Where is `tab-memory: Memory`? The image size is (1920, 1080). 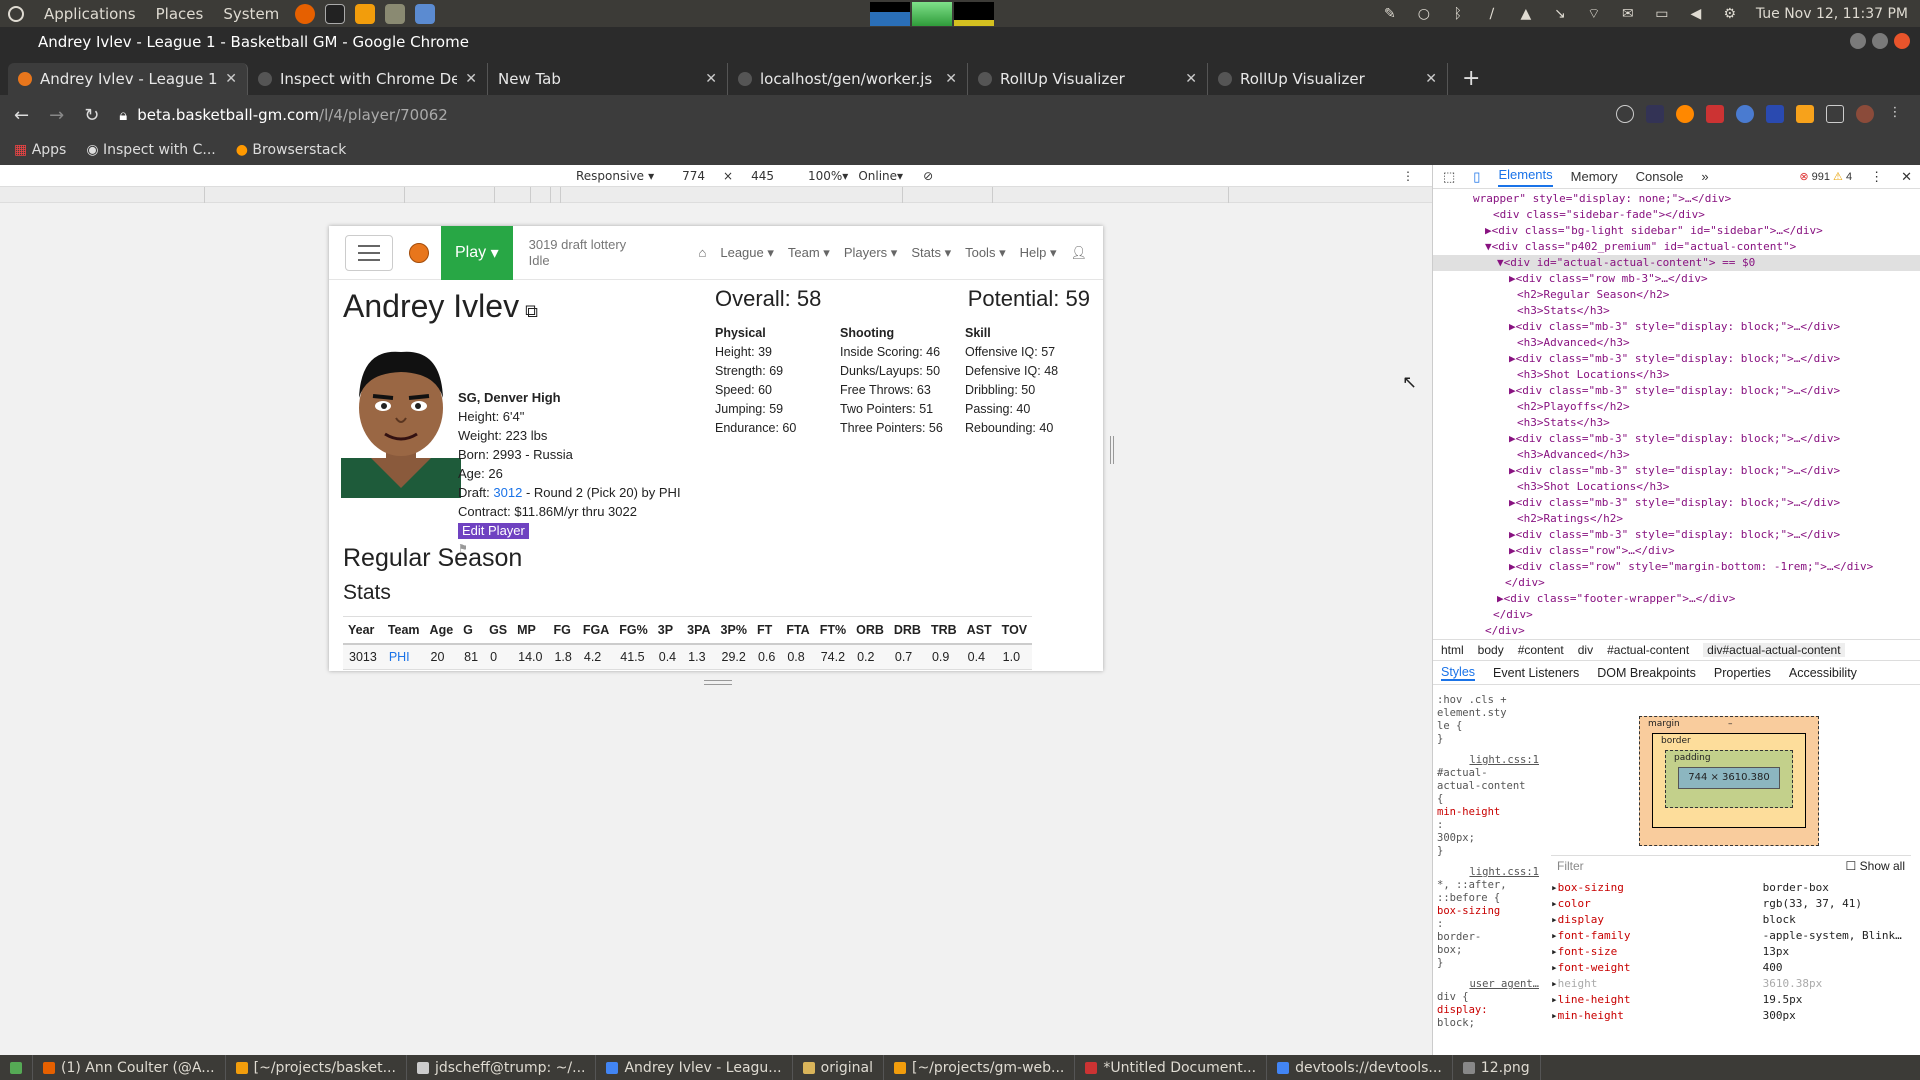 tab-memory: Memory is located at coordinates (1594, 176).